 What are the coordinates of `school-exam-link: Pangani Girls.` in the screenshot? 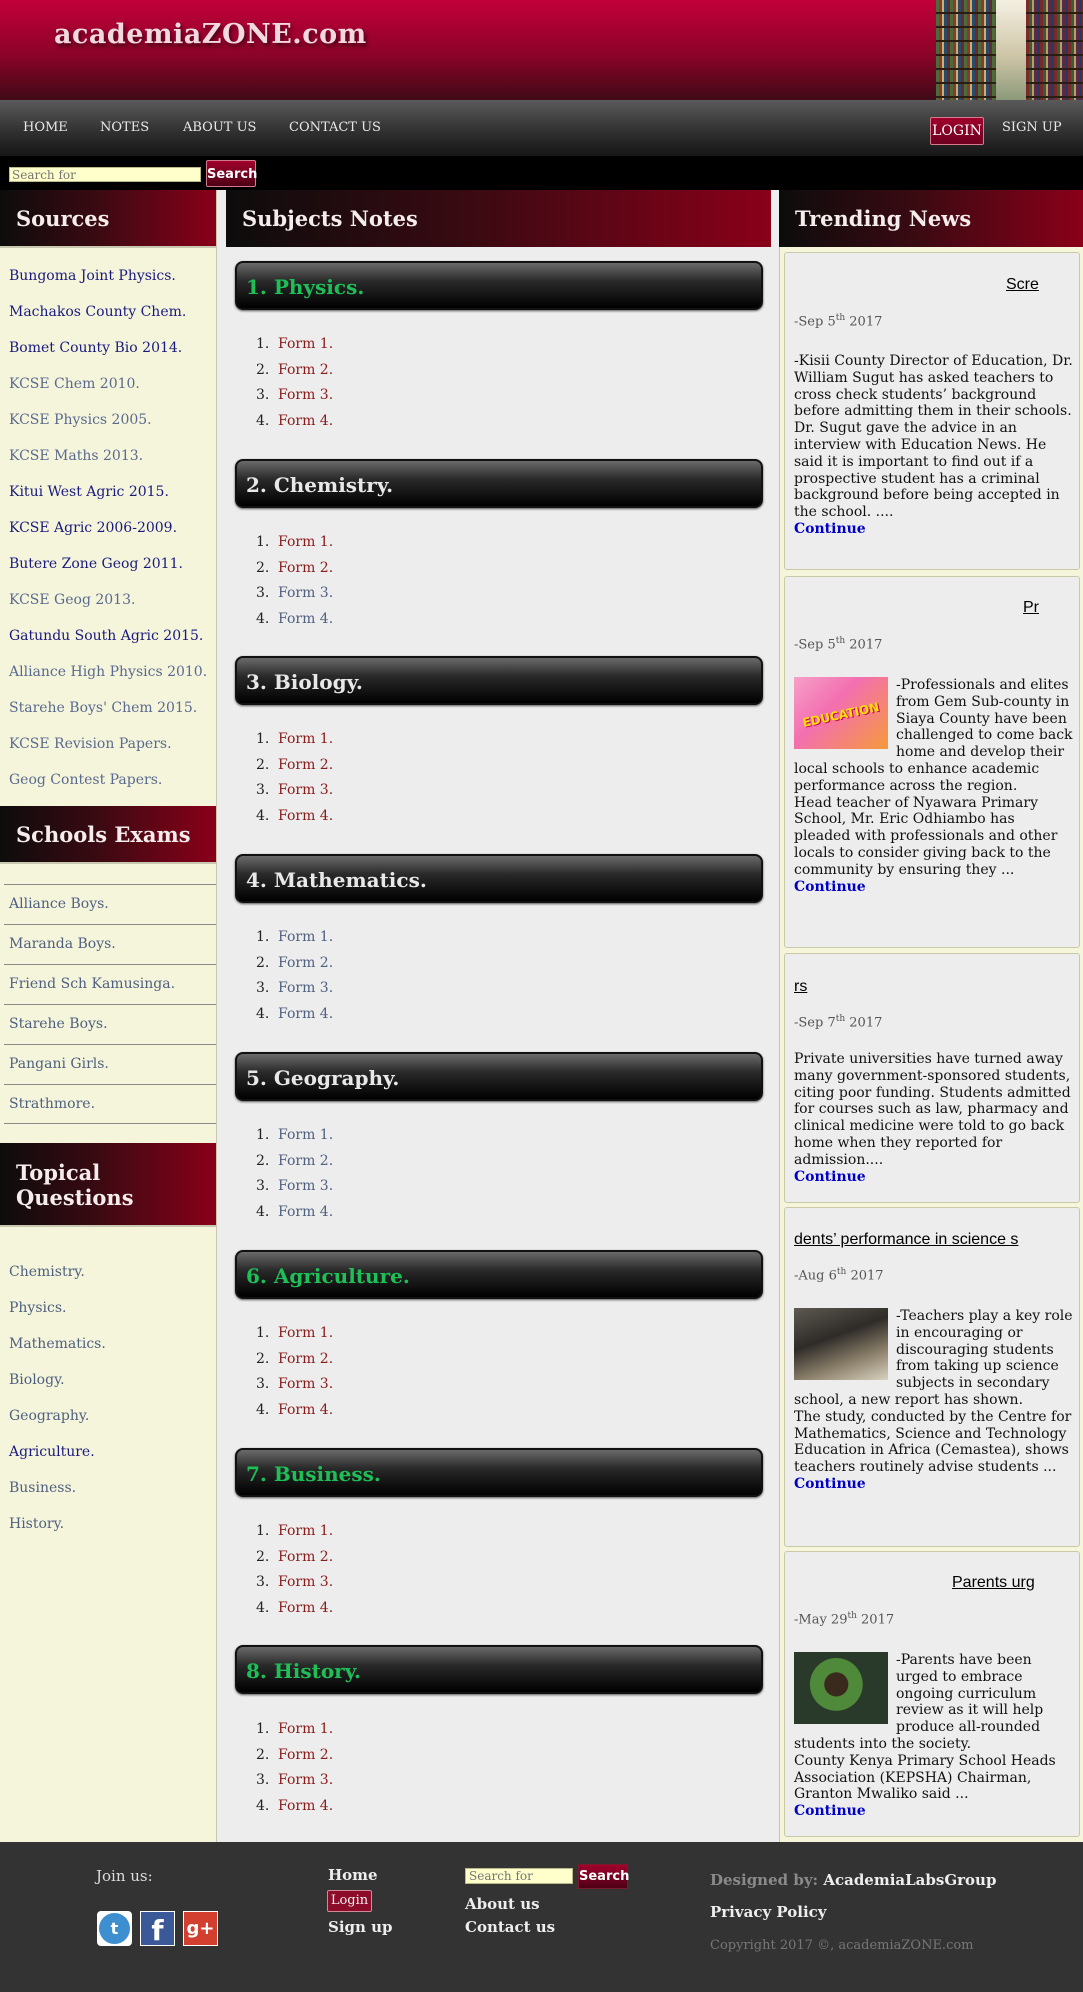 It's located at (110, 1064).